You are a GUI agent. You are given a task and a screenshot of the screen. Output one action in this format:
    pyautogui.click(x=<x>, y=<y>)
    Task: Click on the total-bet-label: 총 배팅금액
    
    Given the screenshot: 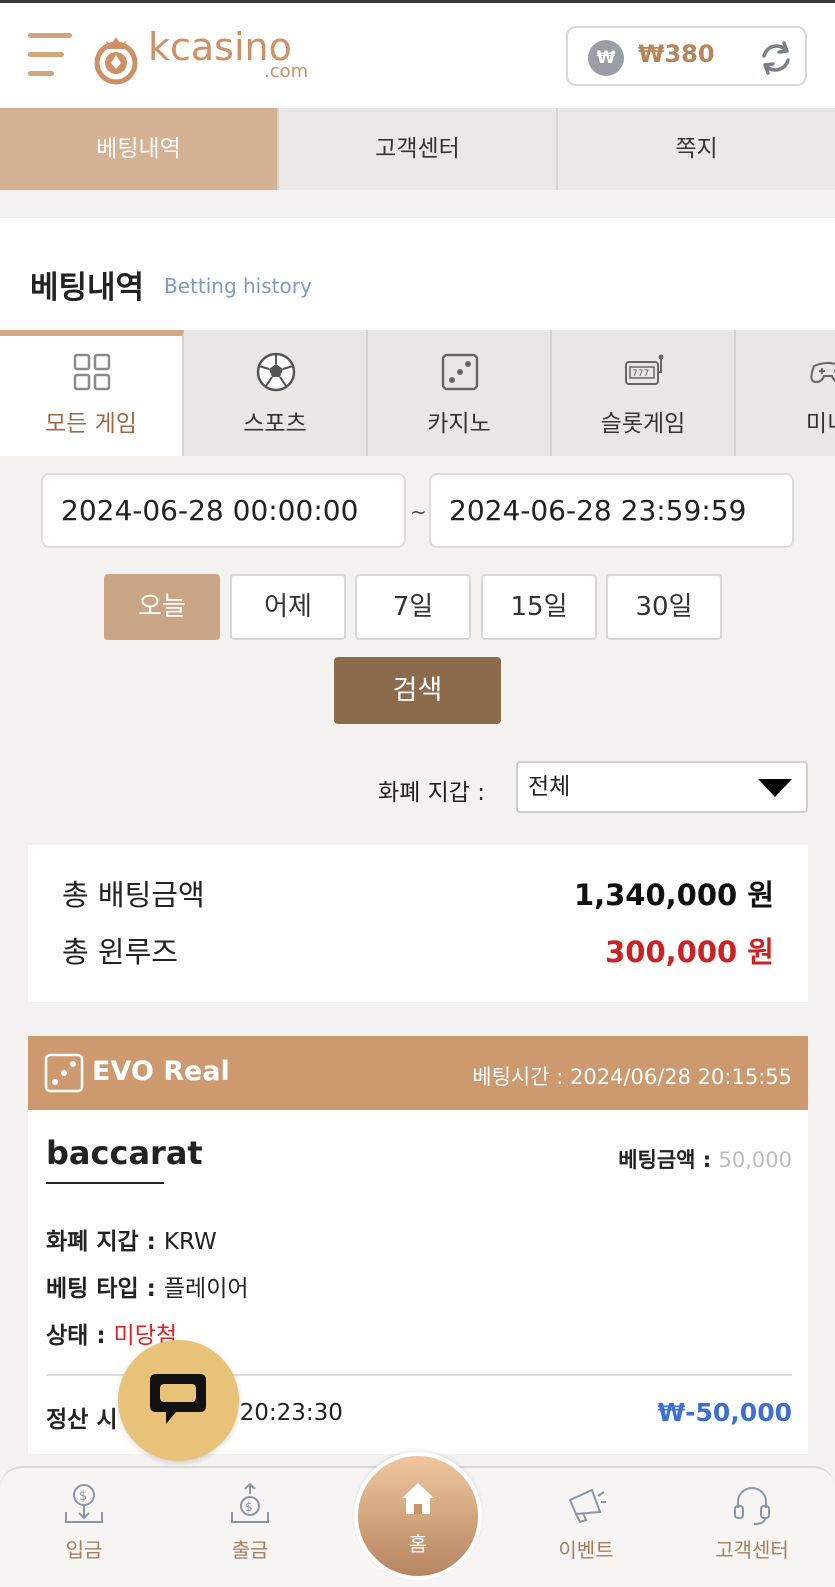 What is the action you would take?
    pyautogui.click(x=133, y=895)
    